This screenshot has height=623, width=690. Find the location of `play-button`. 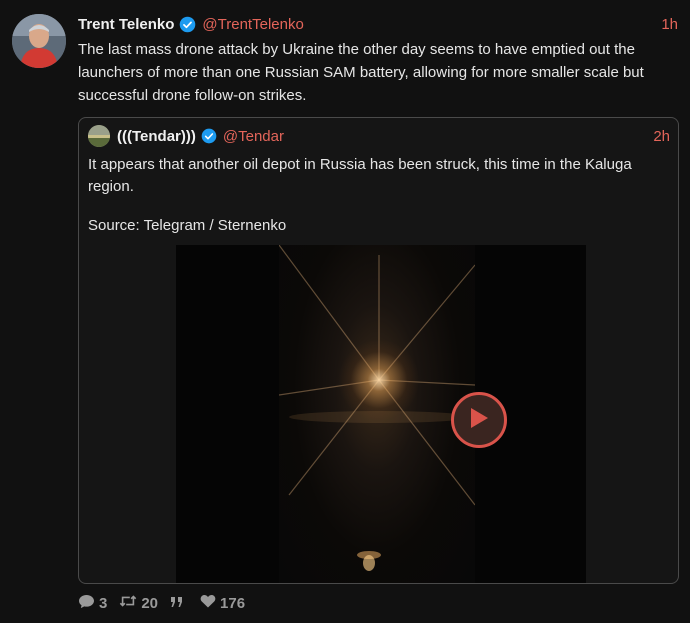

play-button is located at coordinates (479, 420).